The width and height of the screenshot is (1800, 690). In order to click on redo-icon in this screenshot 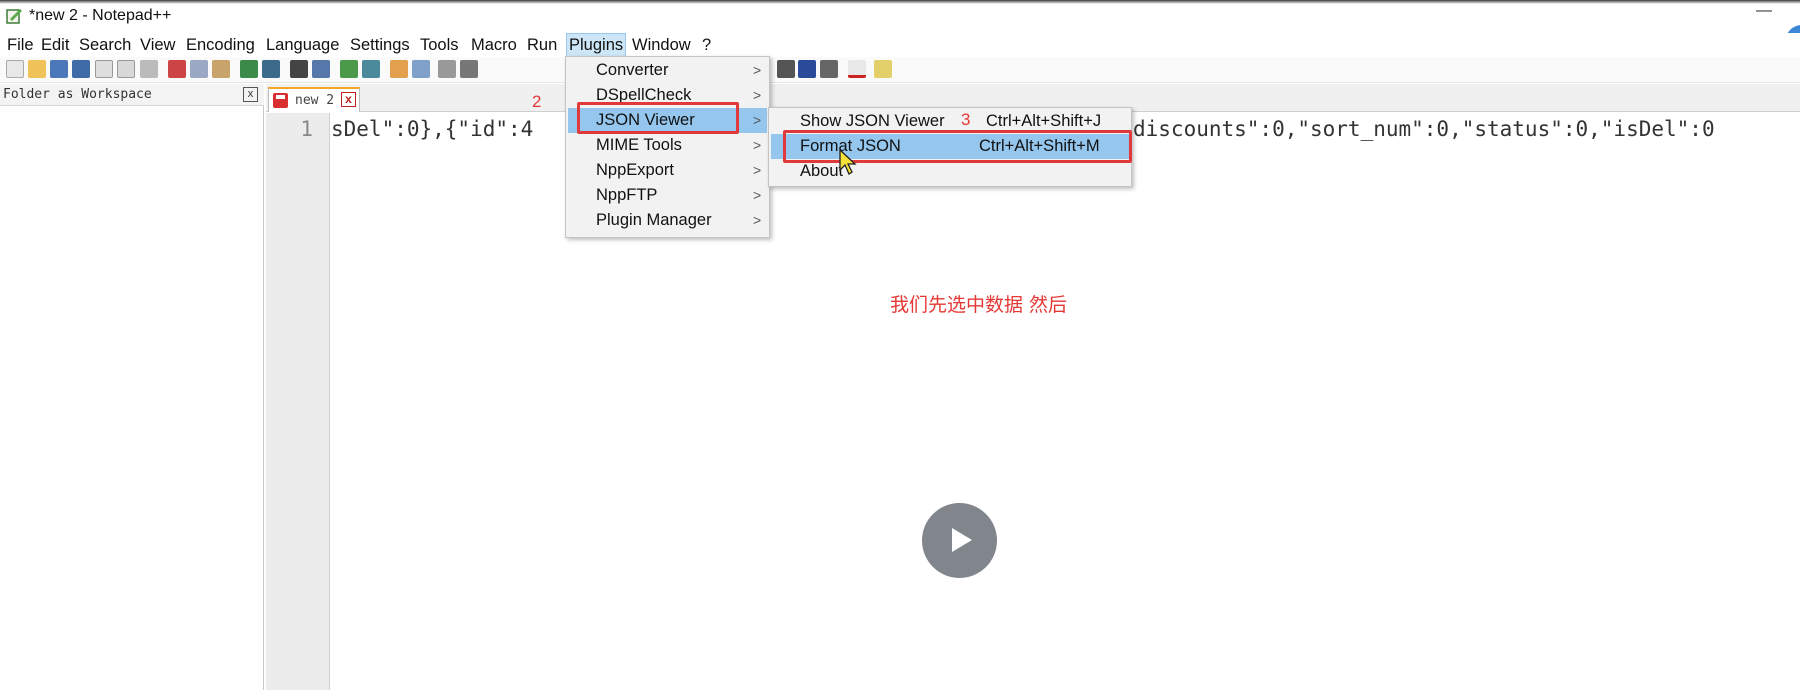, I will do `click(271, 69)`.